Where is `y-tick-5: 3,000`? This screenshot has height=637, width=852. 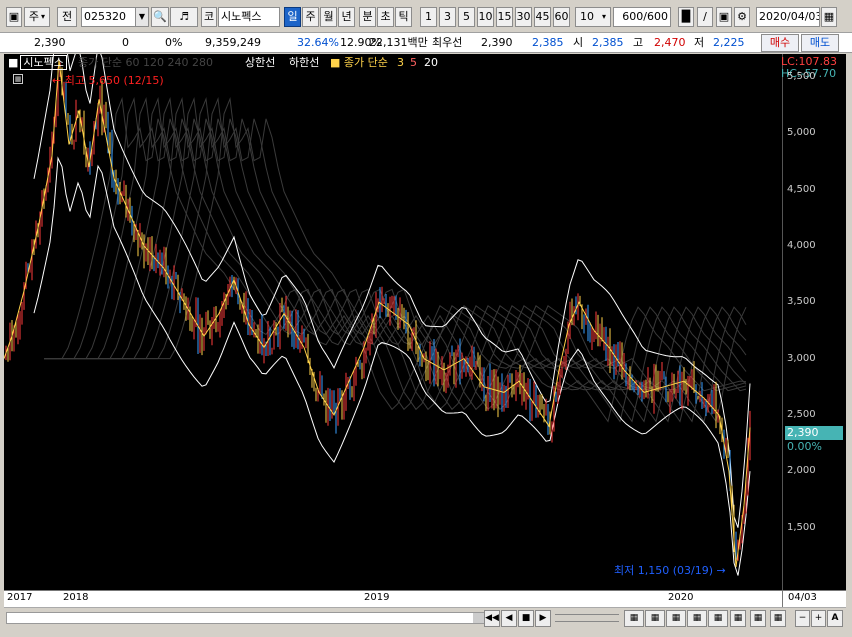
y-tick-5: 3,000 is located at coordinates (801, 358).